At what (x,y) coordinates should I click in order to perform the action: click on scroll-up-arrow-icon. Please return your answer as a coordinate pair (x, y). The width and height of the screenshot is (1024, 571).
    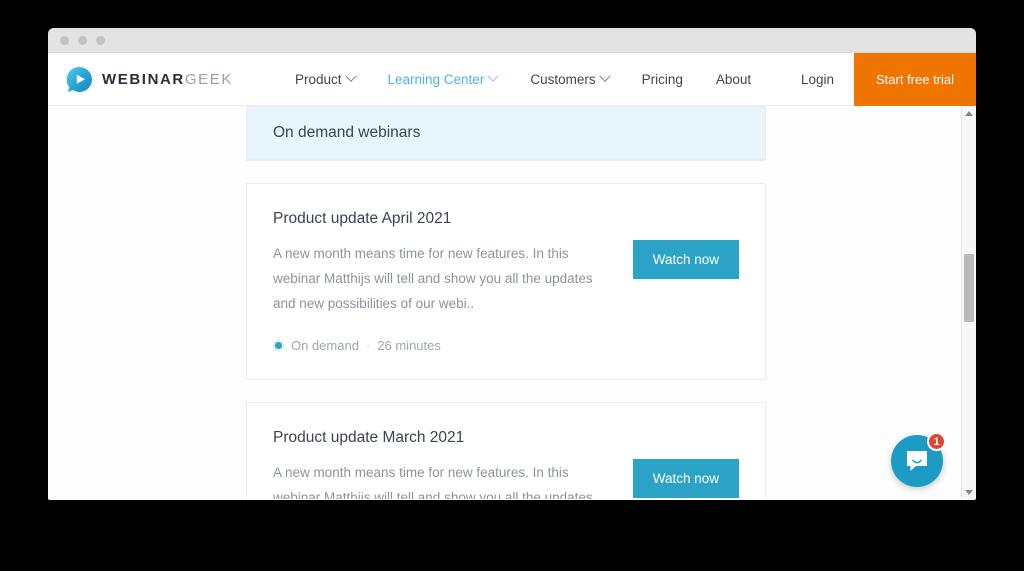
    Looking at the image, I should click on (969, 113).